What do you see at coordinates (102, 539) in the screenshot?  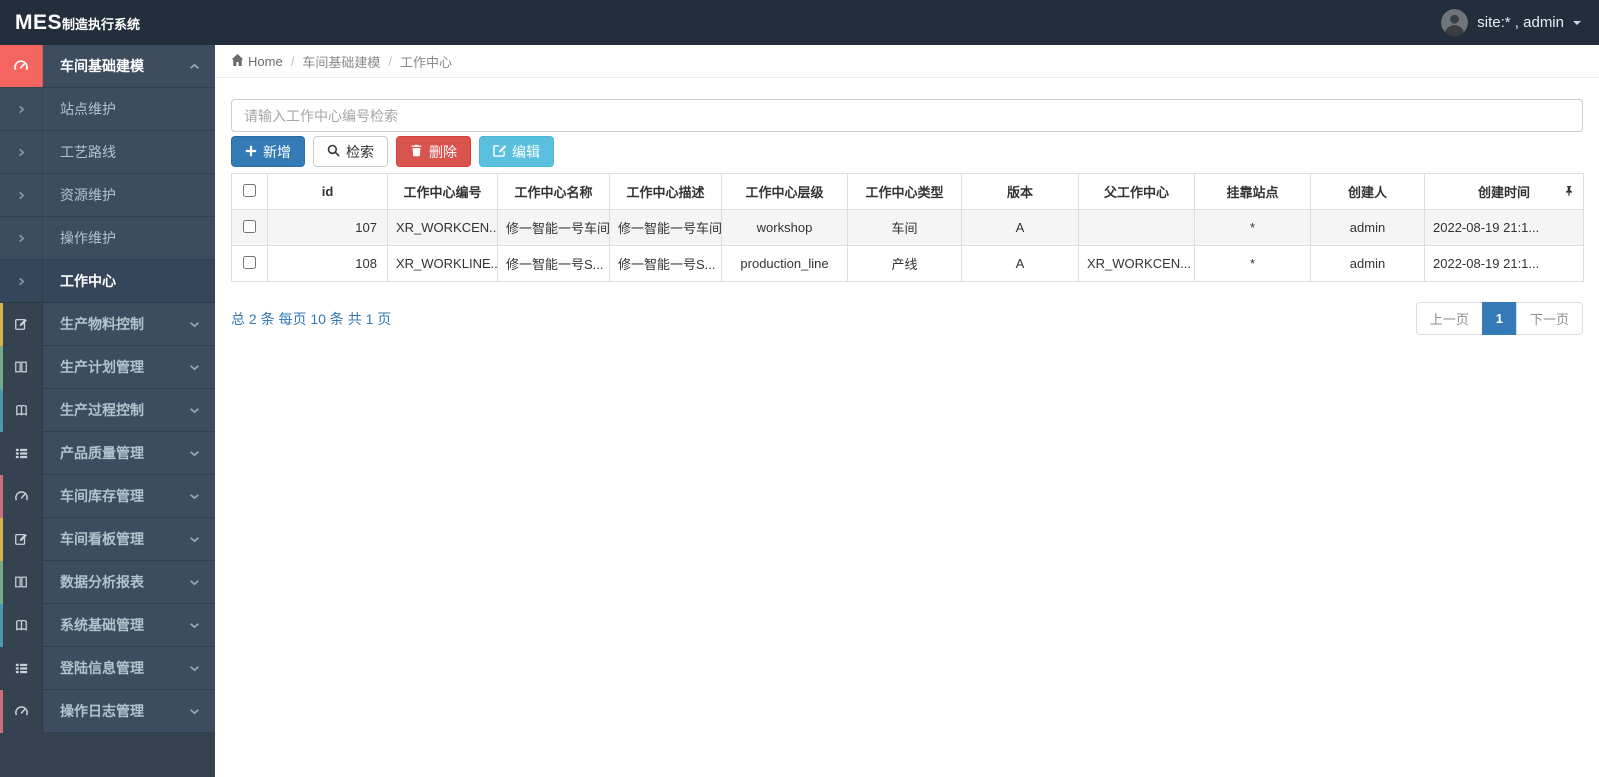 I see `sidebar-item-label: 车间看板管理` at bounding box center [102, 539].